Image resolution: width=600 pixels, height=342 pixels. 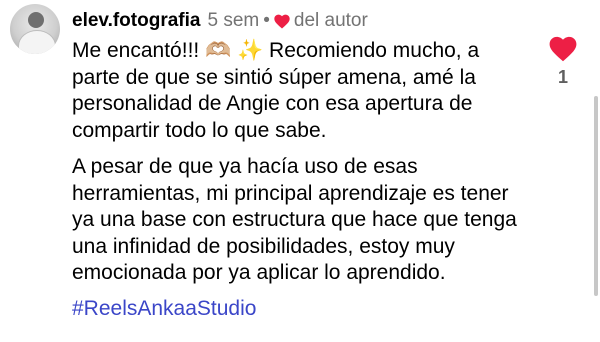 I want to click on username-link: elev.fotografia, so click(x=136, y=21).